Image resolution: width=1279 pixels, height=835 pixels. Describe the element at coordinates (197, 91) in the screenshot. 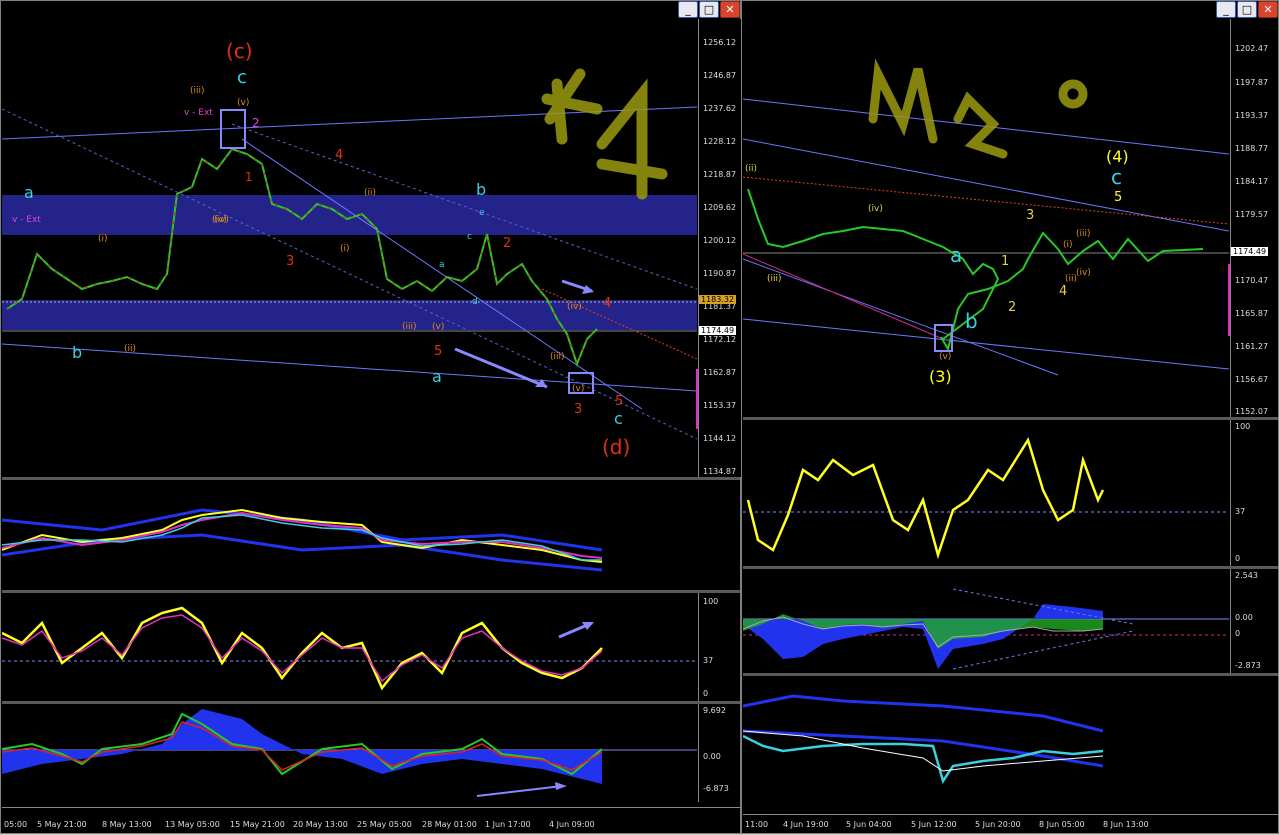

I see `wave-label-iii-top: (iii)` at that location.